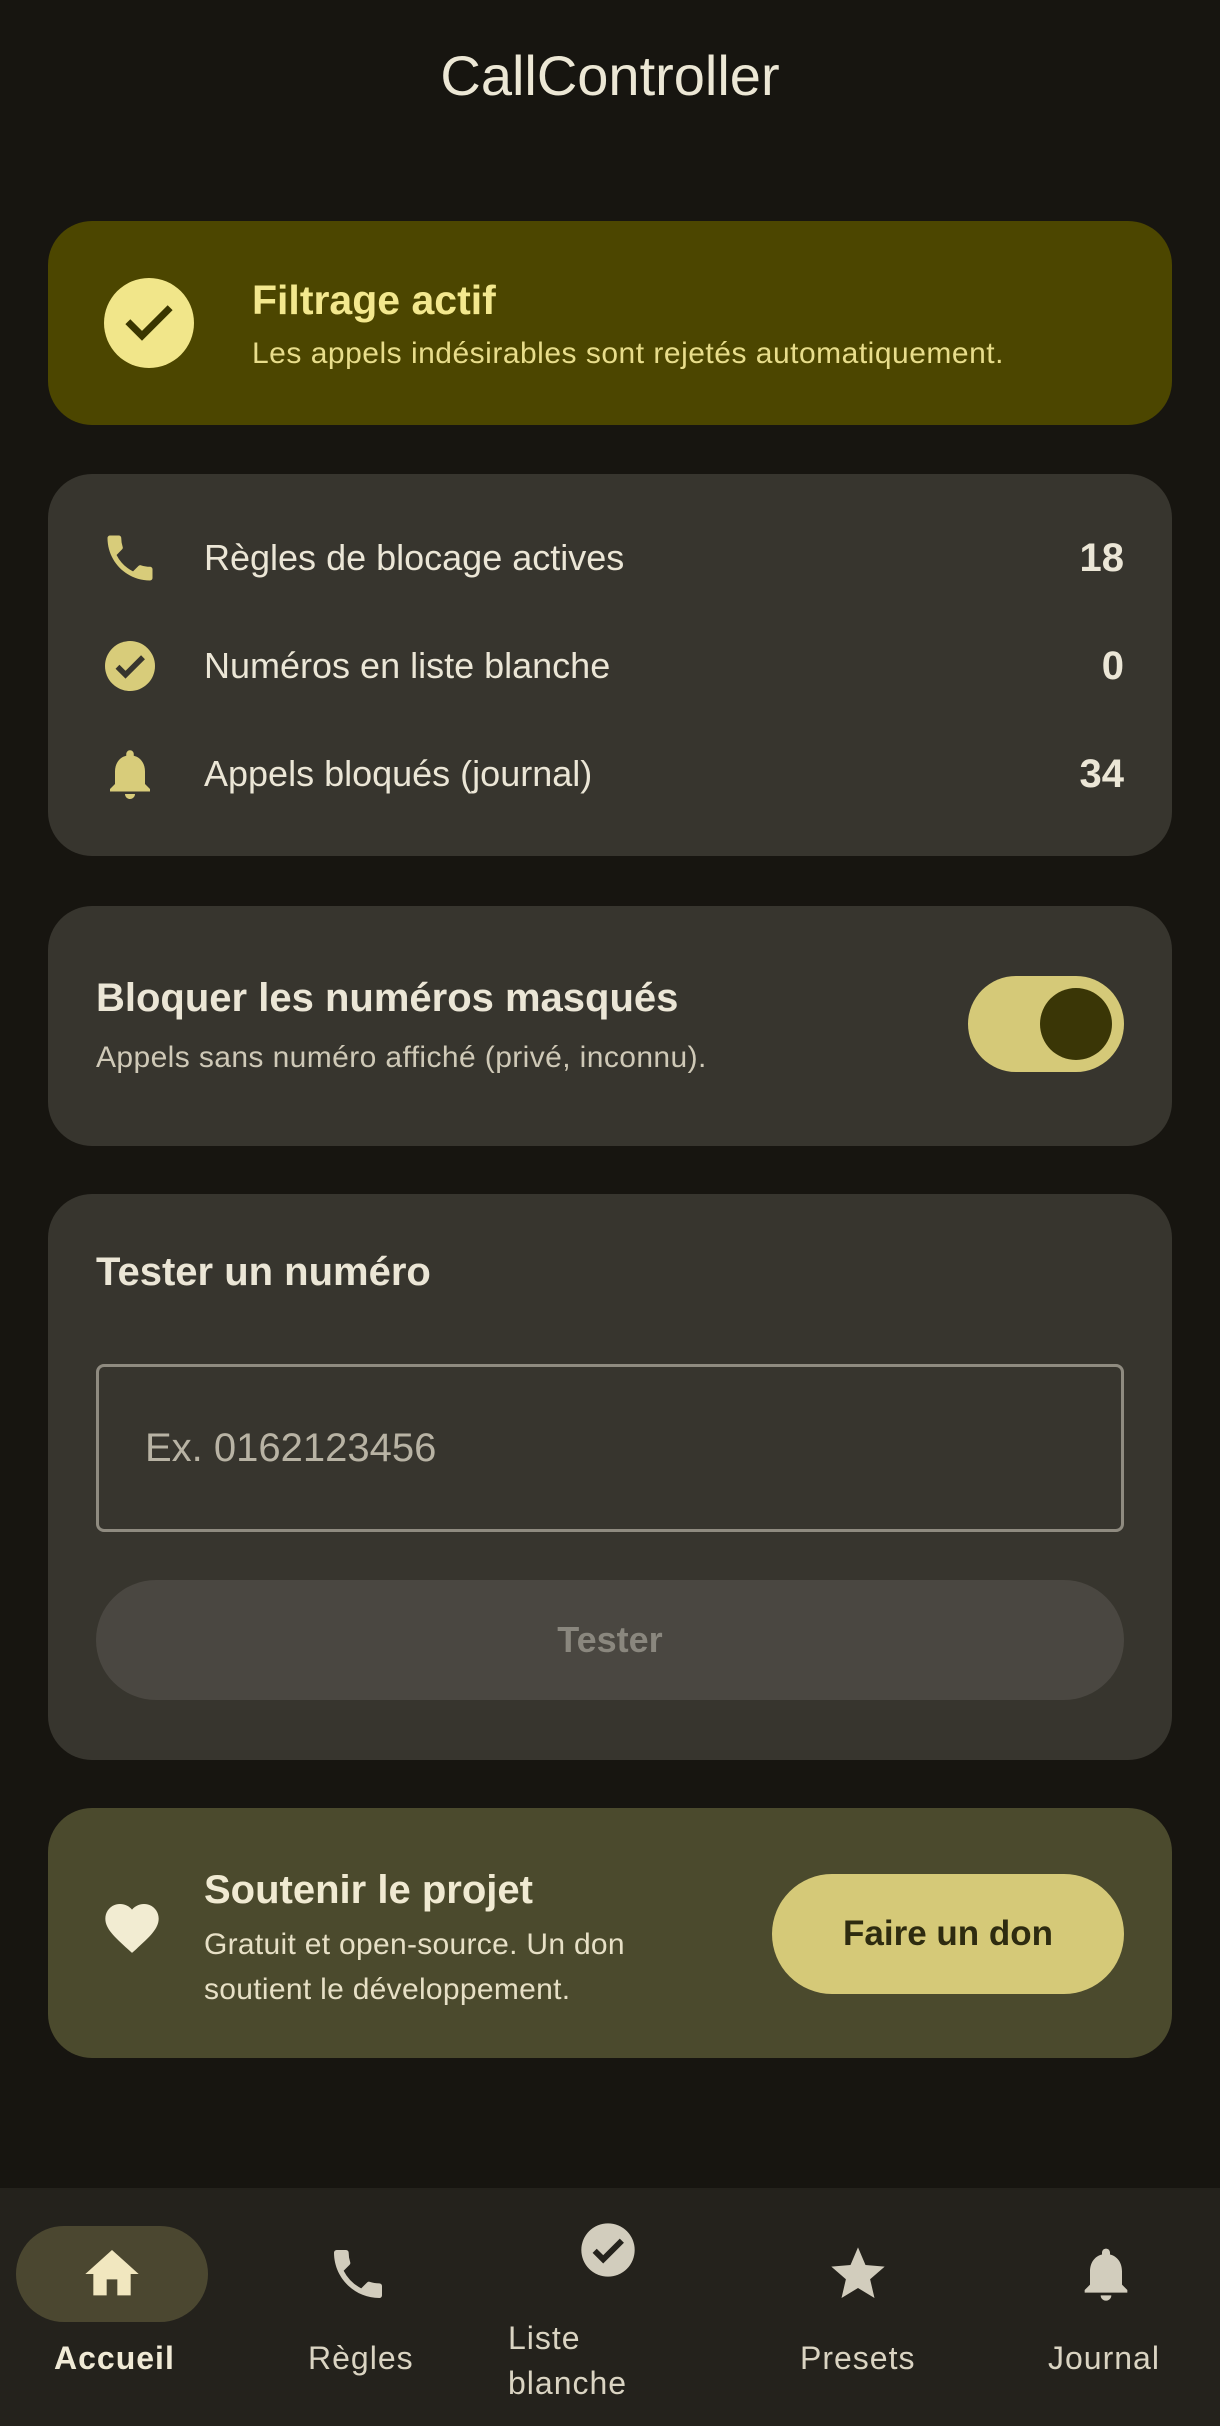 This screenshot has height=2426, width=1220. Describe the element at coordinates (374, 300) in the screenshot. I see `status-title: Filtrage actif` at that location.